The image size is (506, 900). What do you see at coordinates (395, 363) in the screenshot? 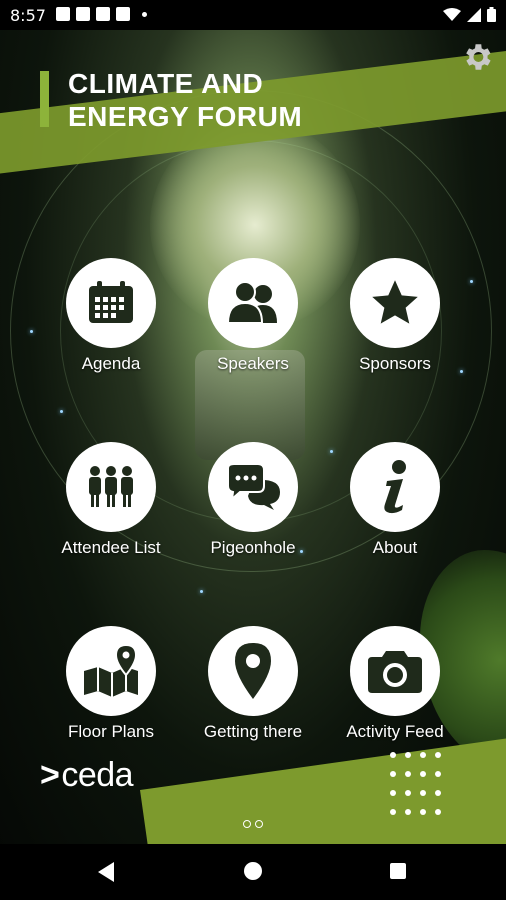
I see `sponsors-label: Sponsors` at bounding box center [395, 363].